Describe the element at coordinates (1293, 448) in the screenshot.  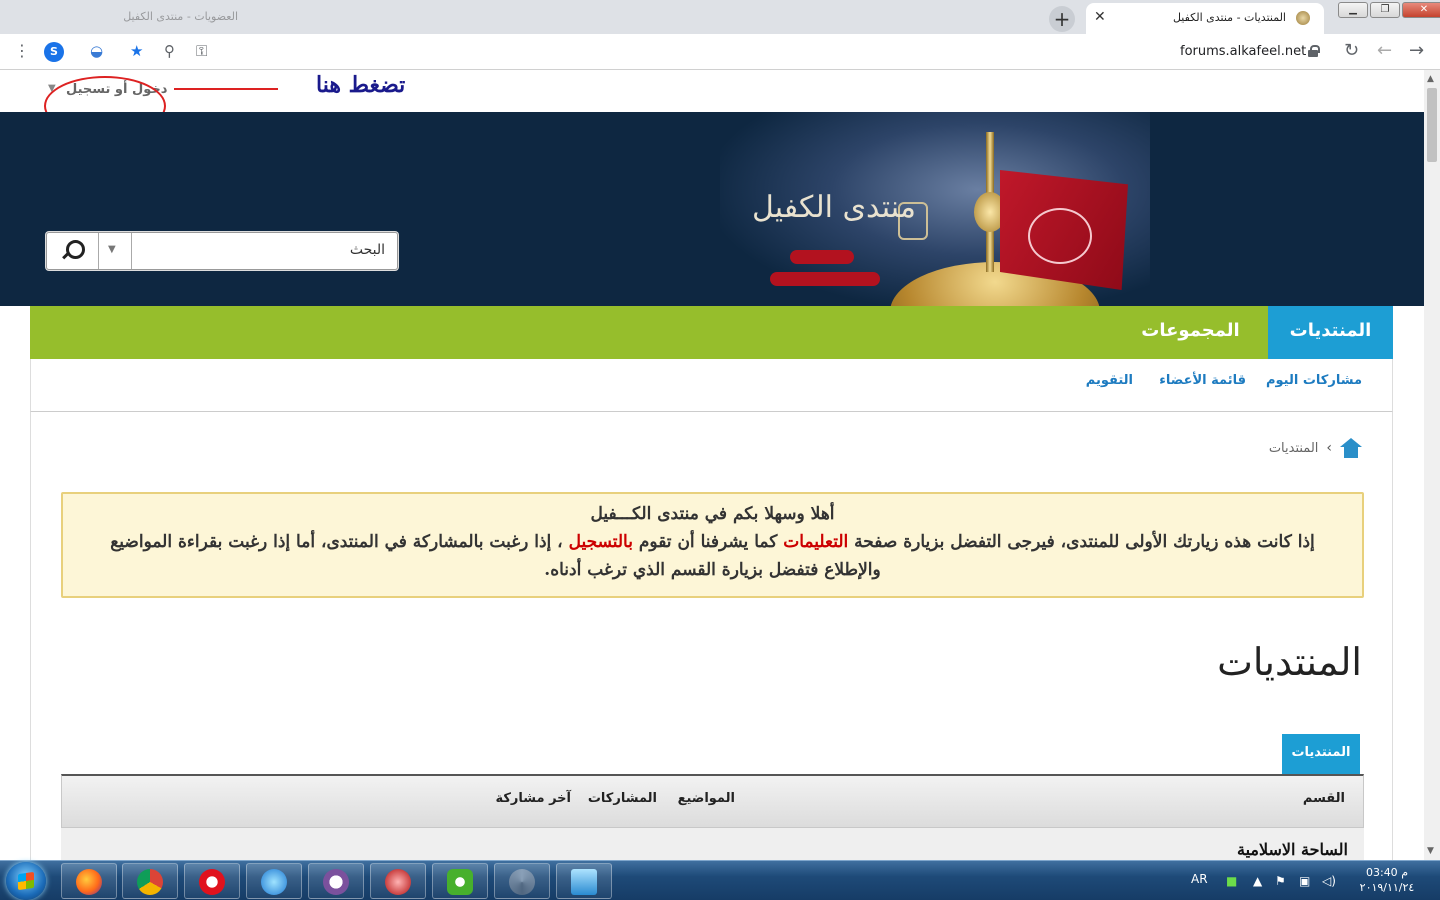
I see `breadcrumb-current: المنتديات` at that location.